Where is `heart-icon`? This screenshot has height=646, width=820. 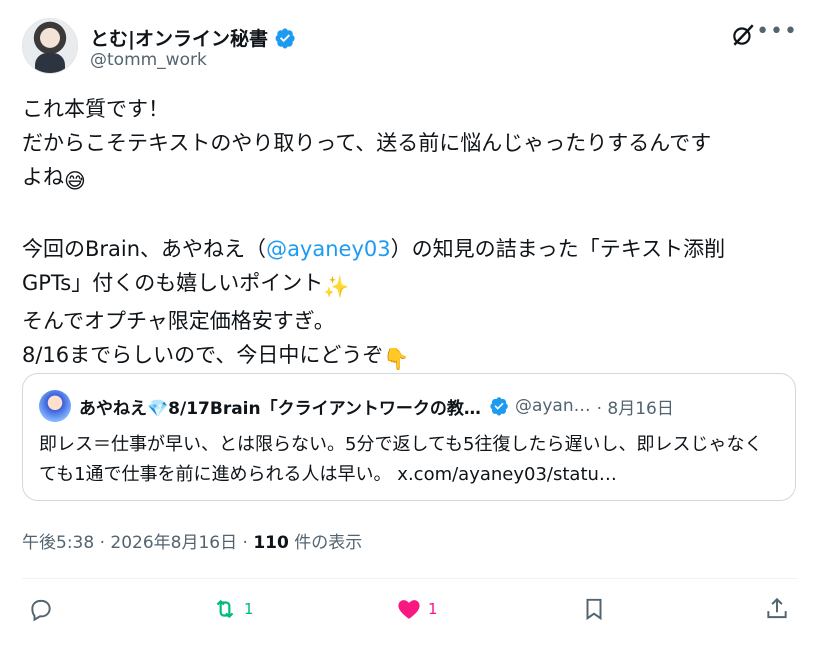
heart-icon is located at coordinates (409, 609).